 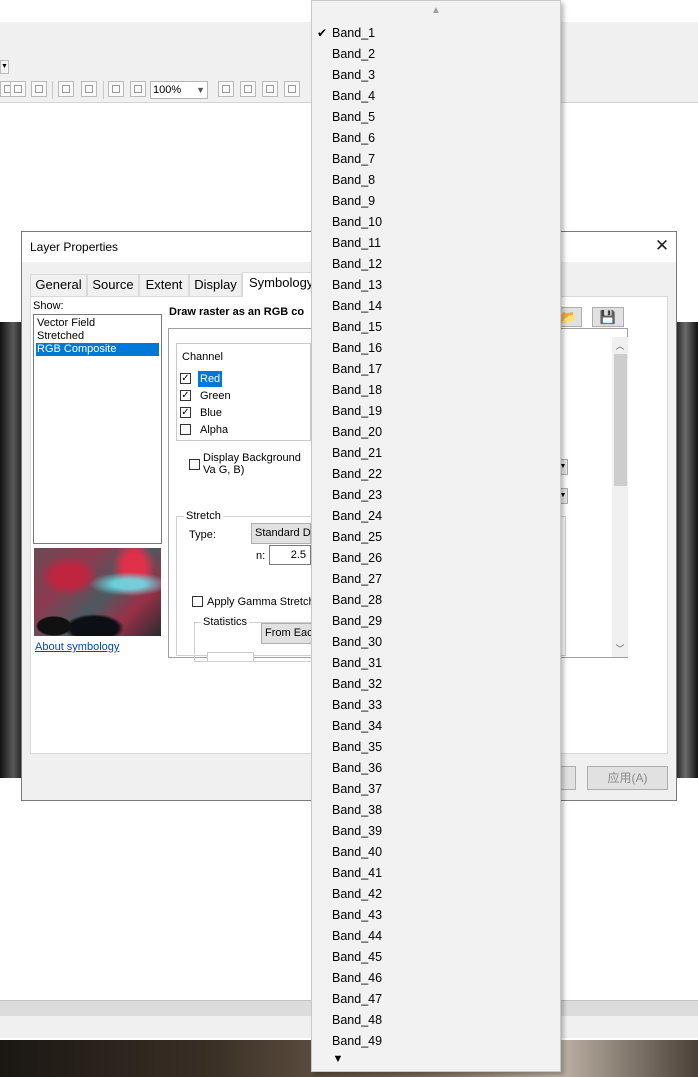 What do you see at coordinates (436, 285) in the screenshot?
I see `band-item: Band_13` at bounding box center [436, 285].